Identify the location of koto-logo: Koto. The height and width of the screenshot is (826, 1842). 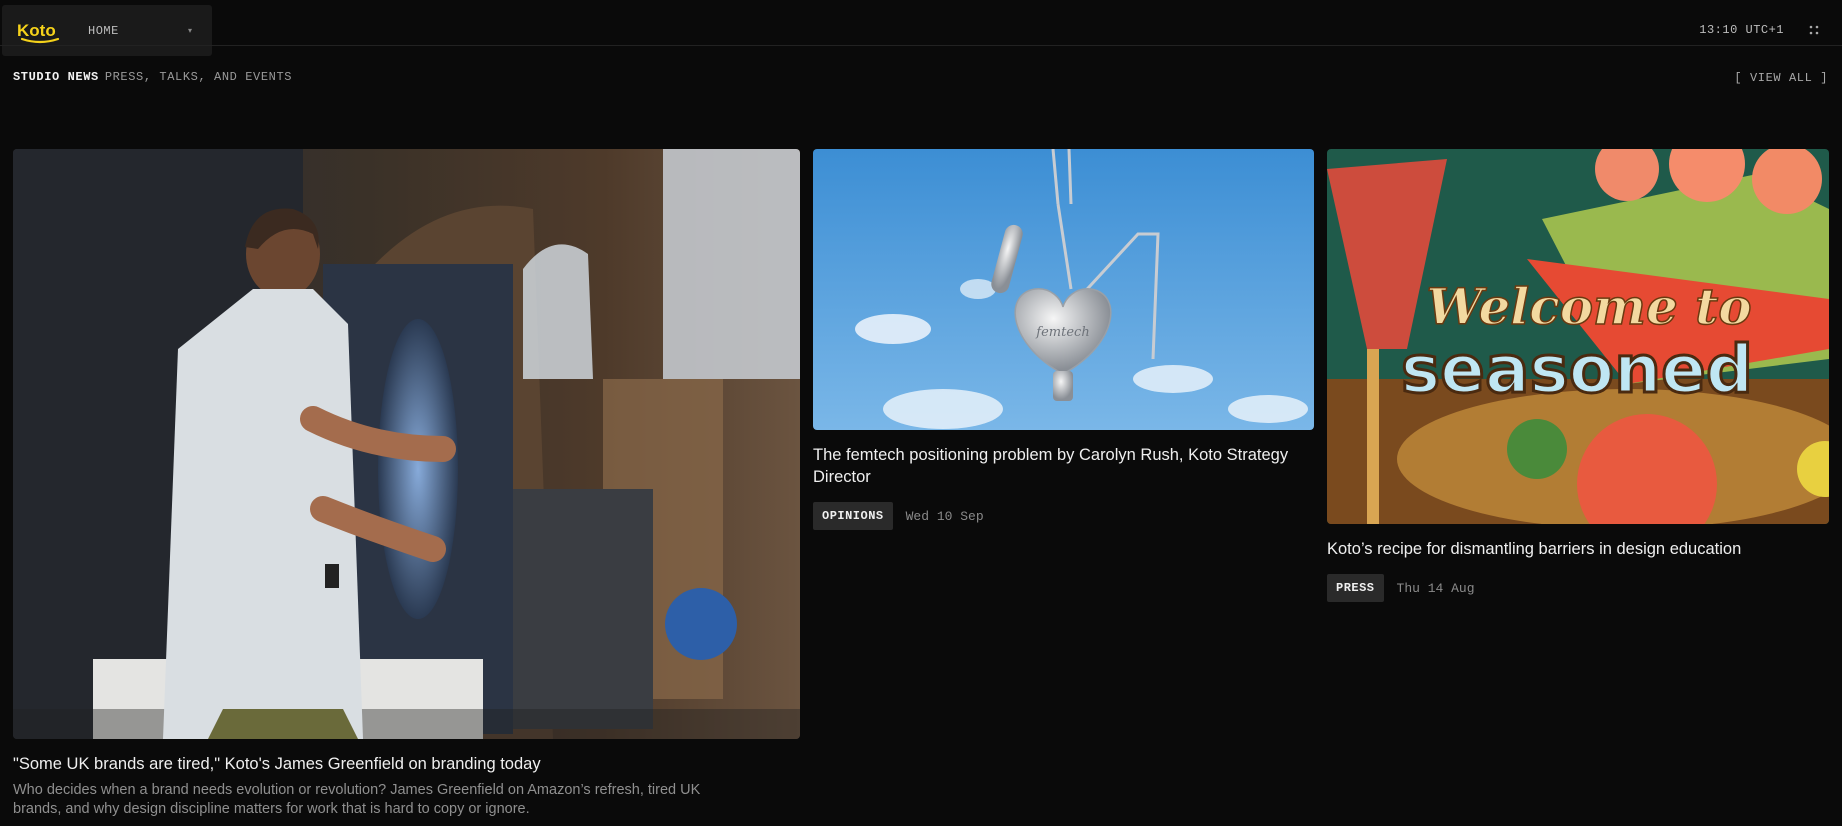
(40, 31).